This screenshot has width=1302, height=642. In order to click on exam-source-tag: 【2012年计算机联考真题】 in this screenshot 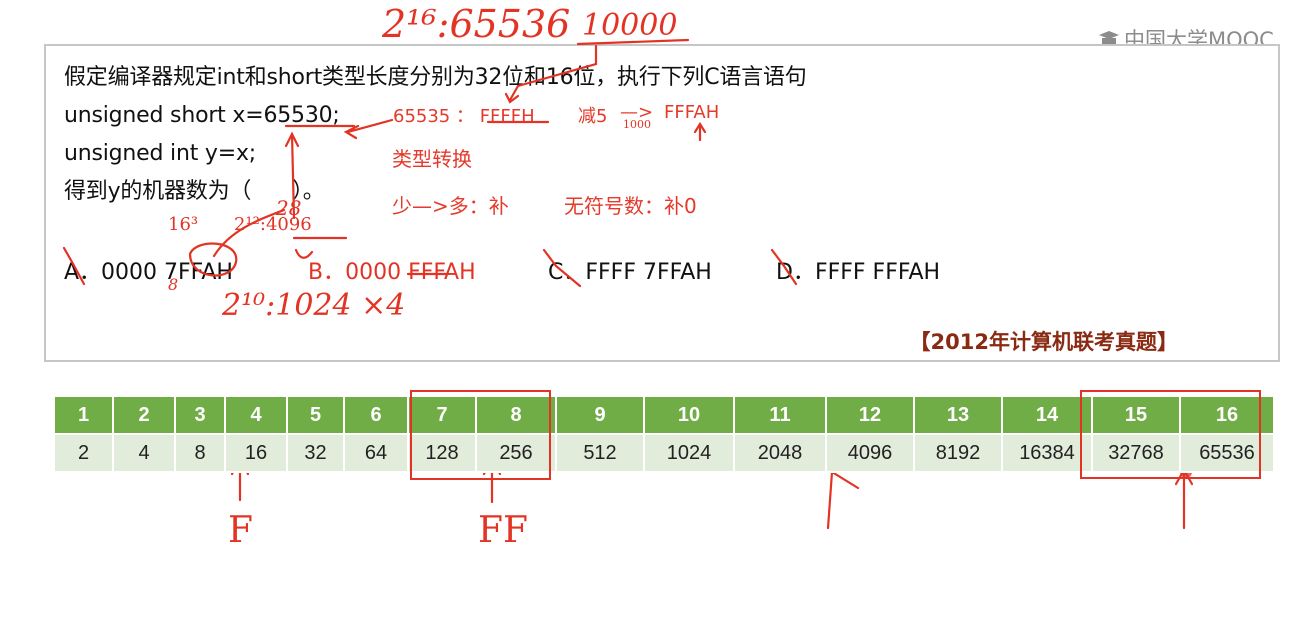, I will do `click(1043, 342)`.